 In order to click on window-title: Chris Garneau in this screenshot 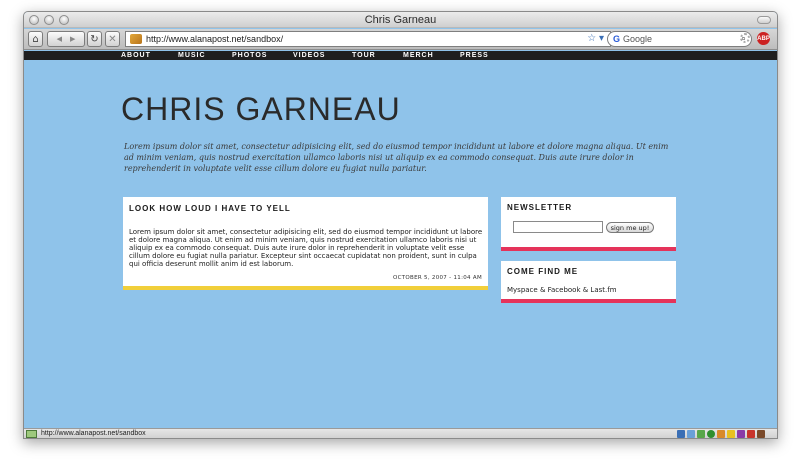, I will do `click(400, 20)`.